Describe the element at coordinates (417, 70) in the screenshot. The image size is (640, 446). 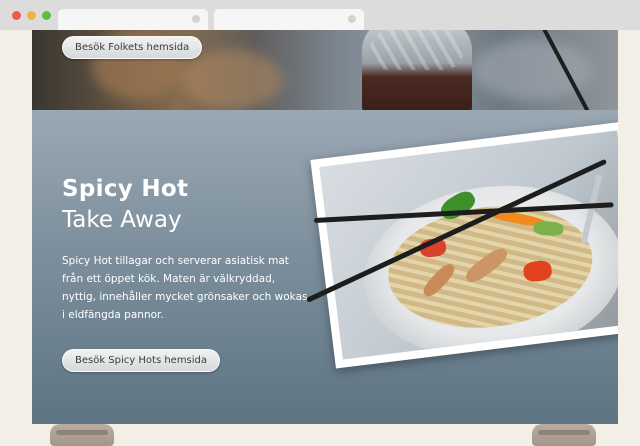
I see `glass-jar-image` at that location.